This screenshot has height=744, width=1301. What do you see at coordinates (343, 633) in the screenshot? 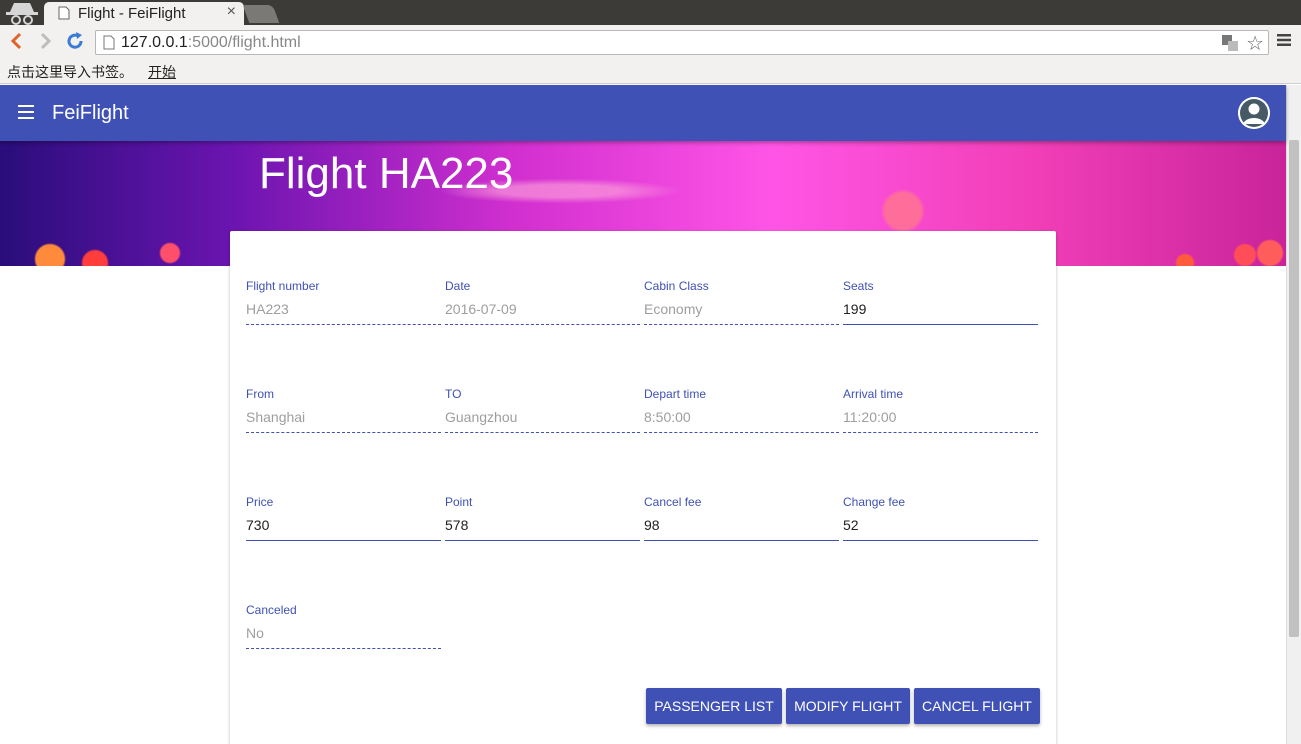
I see `canceled-input` at bounding box center [343, 633].